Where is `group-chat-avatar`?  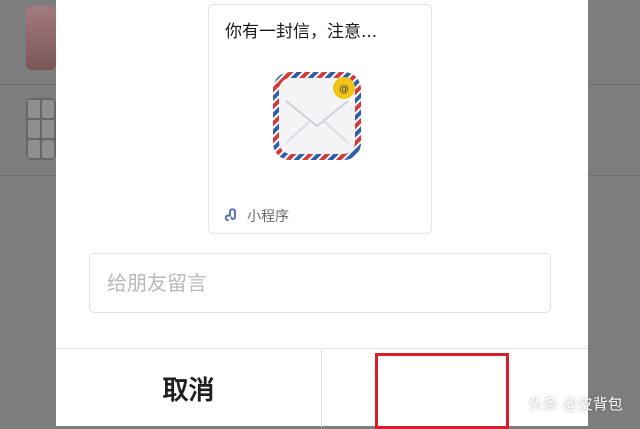 group-chat-avatar is located at coordinates (41, 129).